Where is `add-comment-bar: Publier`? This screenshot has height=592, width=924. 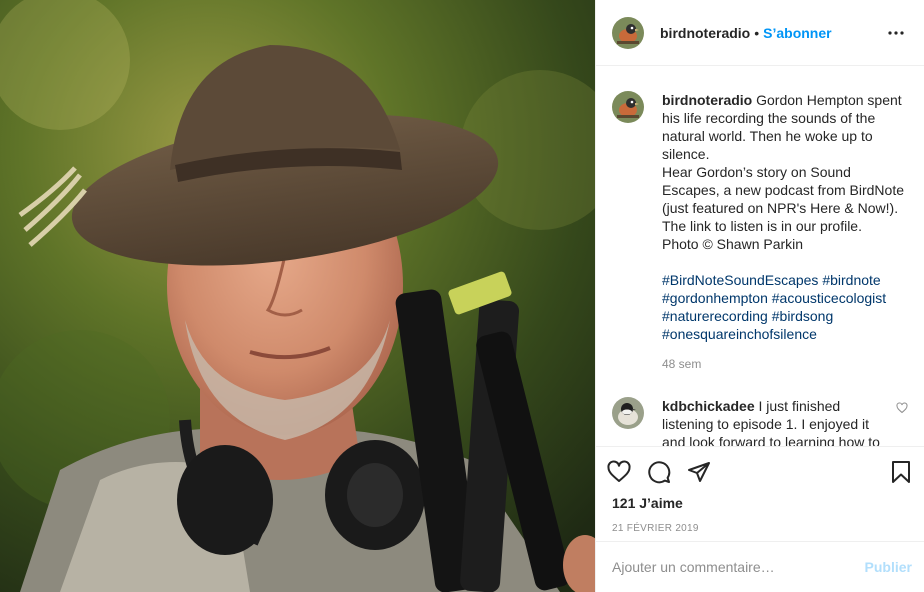 add-comment-bar: Publier is located at coordinates (760, 566).